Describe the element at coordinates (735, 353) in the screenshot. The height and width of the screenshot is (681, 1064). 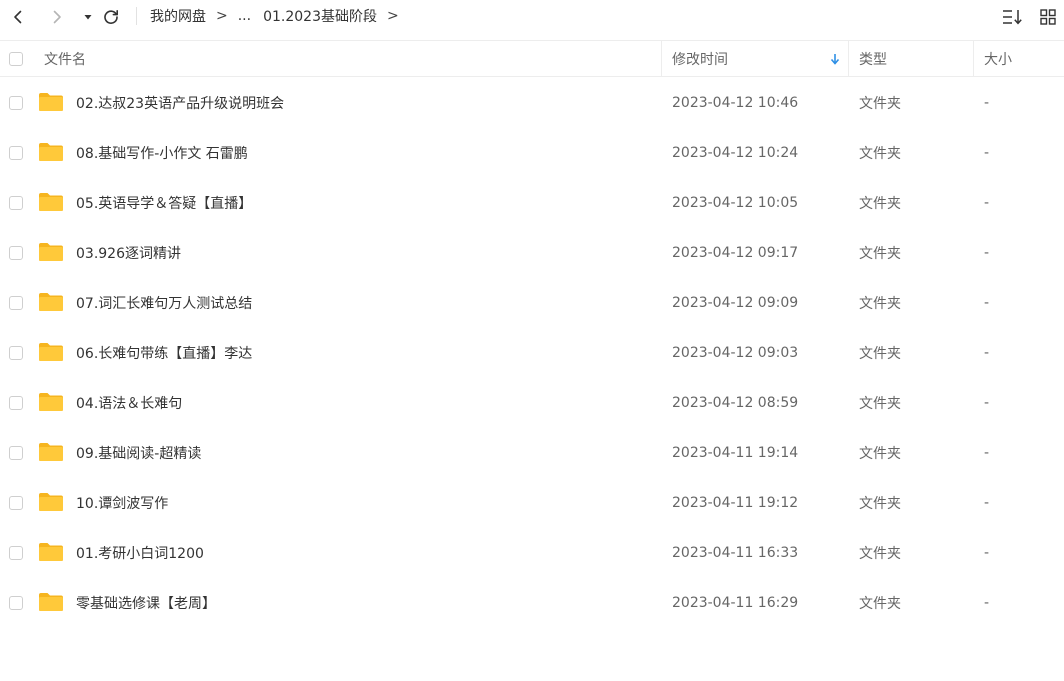
I see `file-modified: 2023-04-12 09:03` at that location.